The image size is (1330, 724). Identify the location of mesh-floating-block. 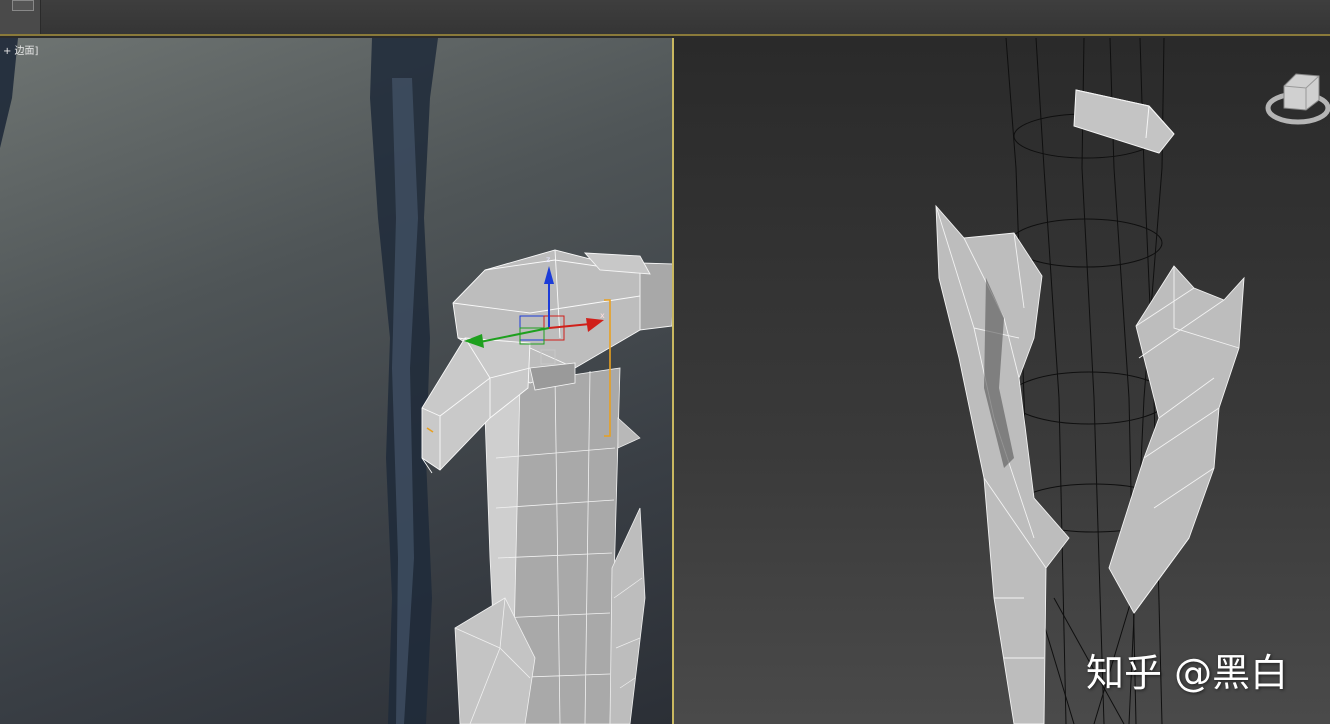
(1124, 121).